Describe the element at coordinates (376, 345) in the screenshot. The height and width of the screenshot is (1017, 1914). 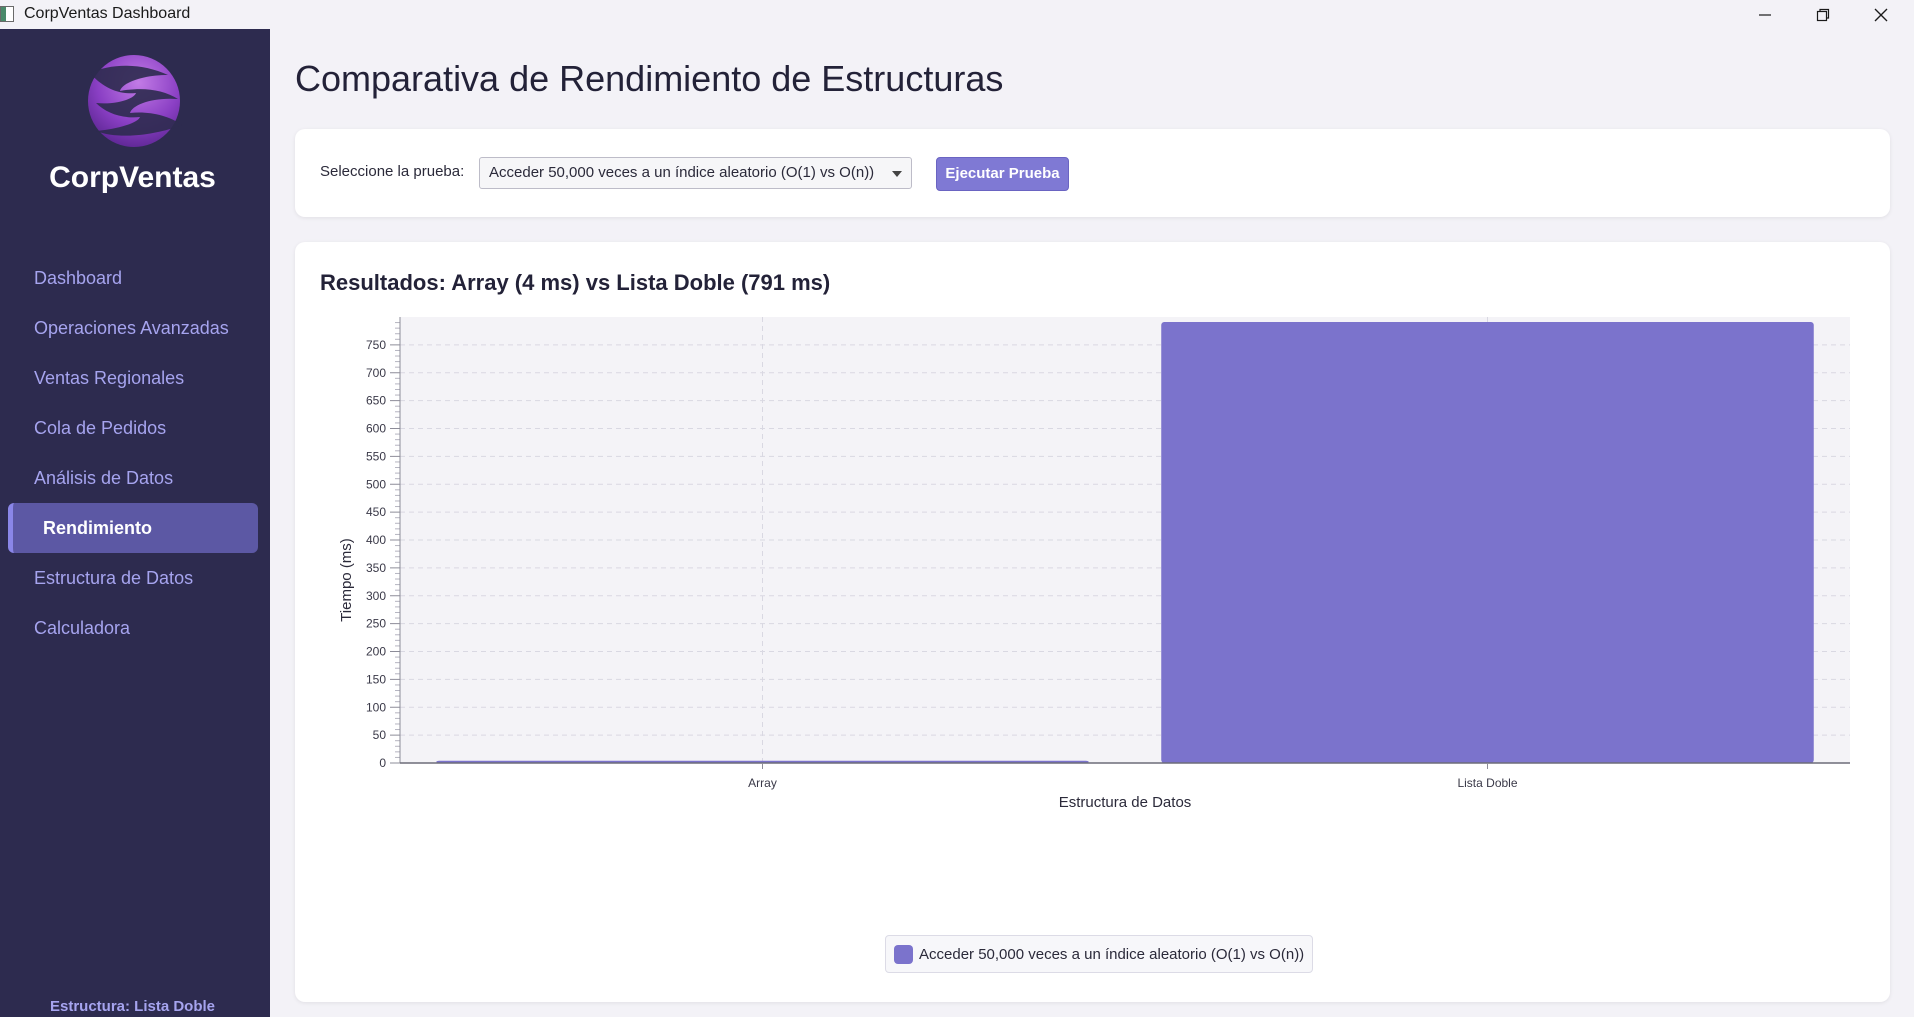
I see `y-tick-label: 750` at that location.